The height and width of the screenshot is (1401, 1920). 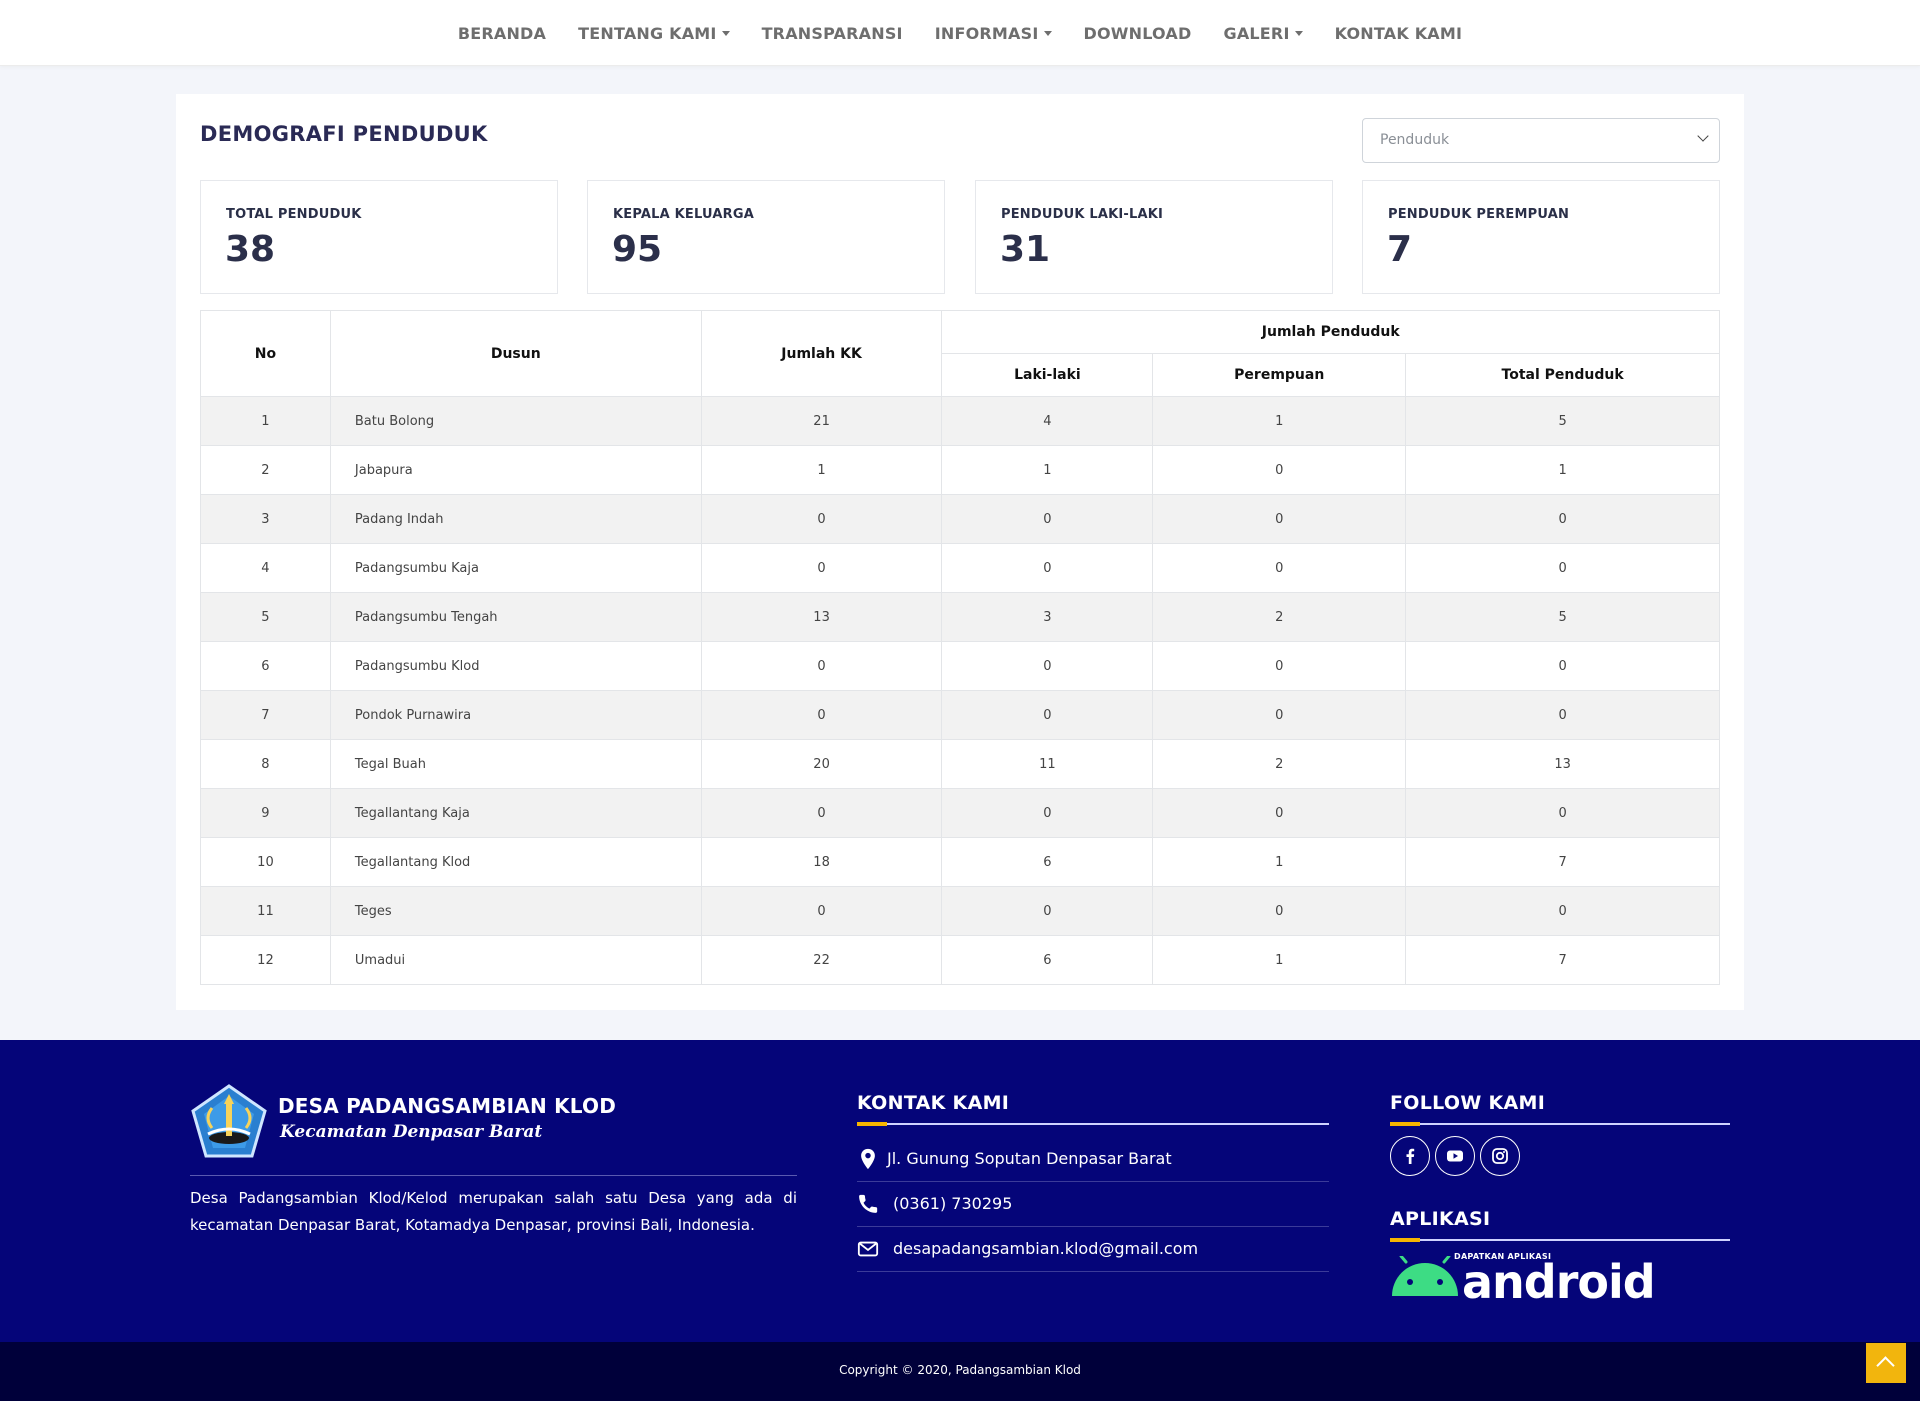 I want to click on header-laki-laki: Laki-laki, so click(x=1047, y=375).